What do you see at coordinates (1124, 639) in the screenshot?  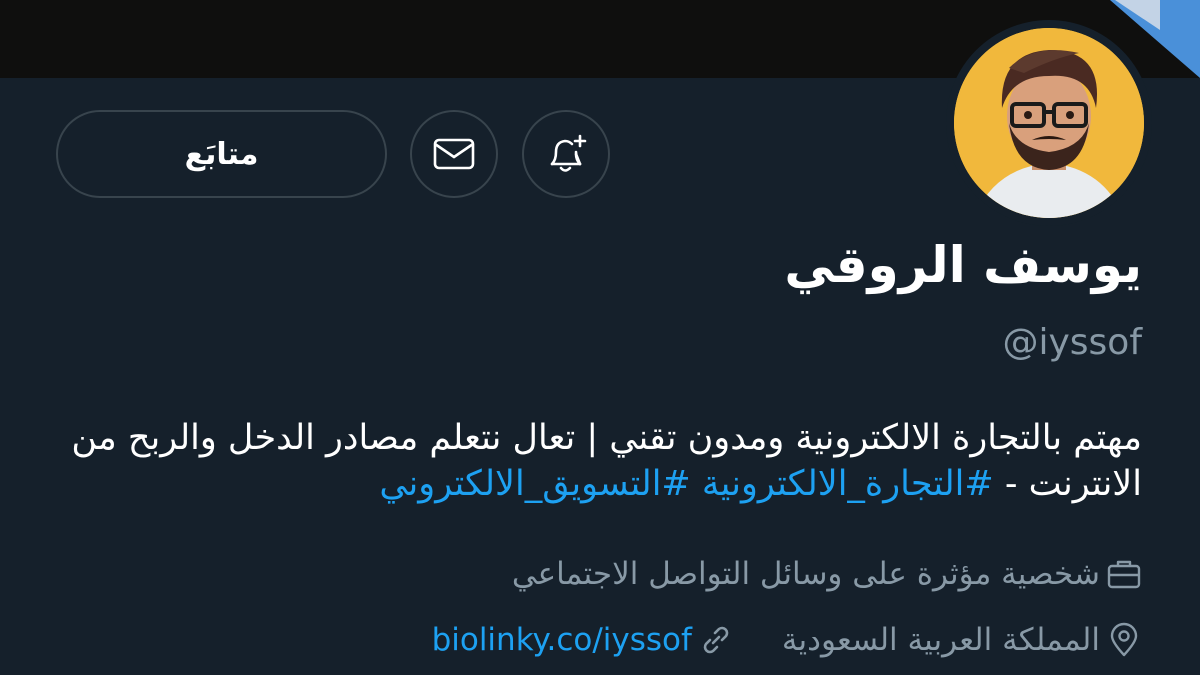 I see `location-pin-icon` at bounding box center [1124, 639].